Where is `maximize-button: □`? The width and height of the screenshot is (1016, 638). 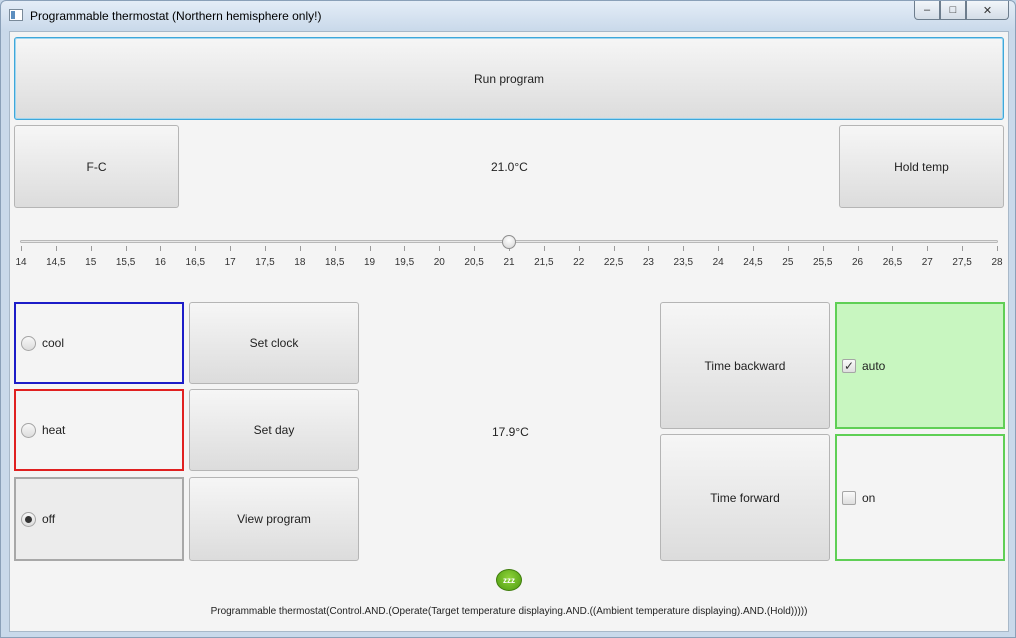
maximize-button: □ is located at coordinates (953, 10).